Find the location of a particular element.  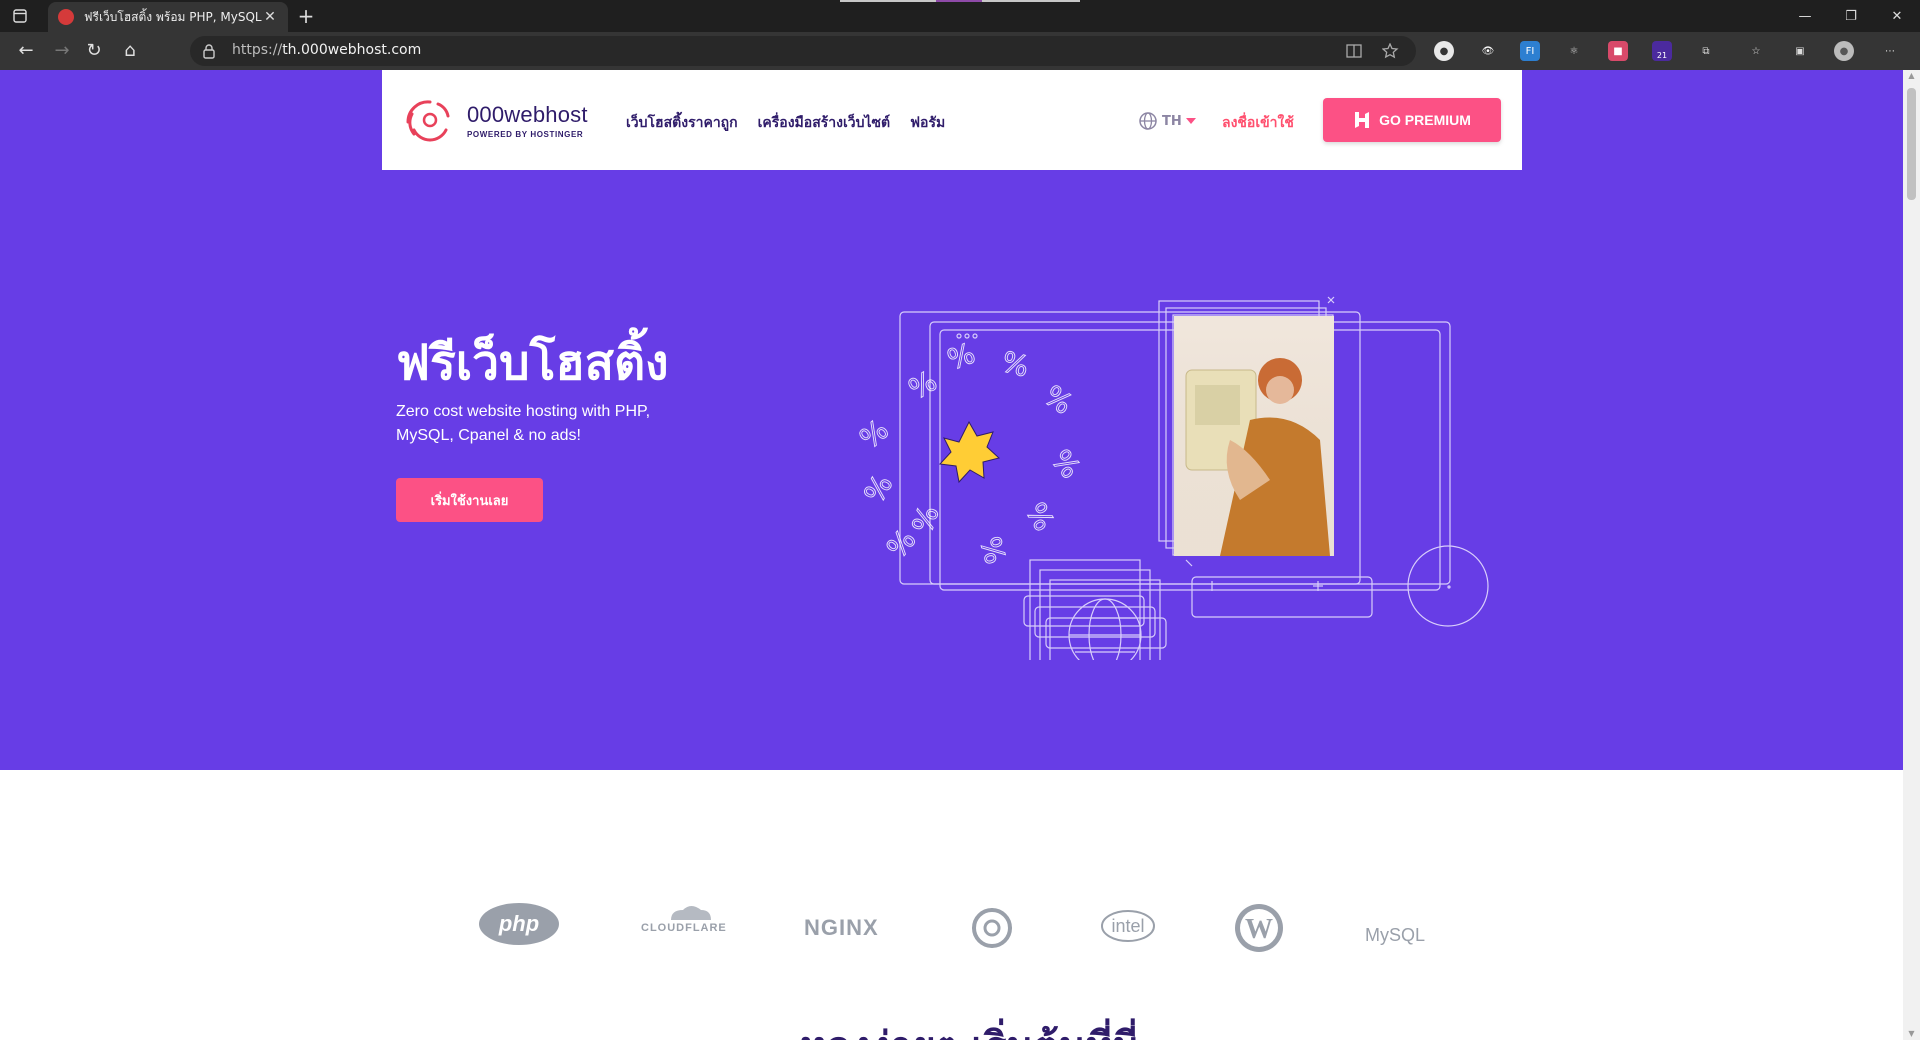

extension-1-icon: ● is located at coordinates (1444, 51).